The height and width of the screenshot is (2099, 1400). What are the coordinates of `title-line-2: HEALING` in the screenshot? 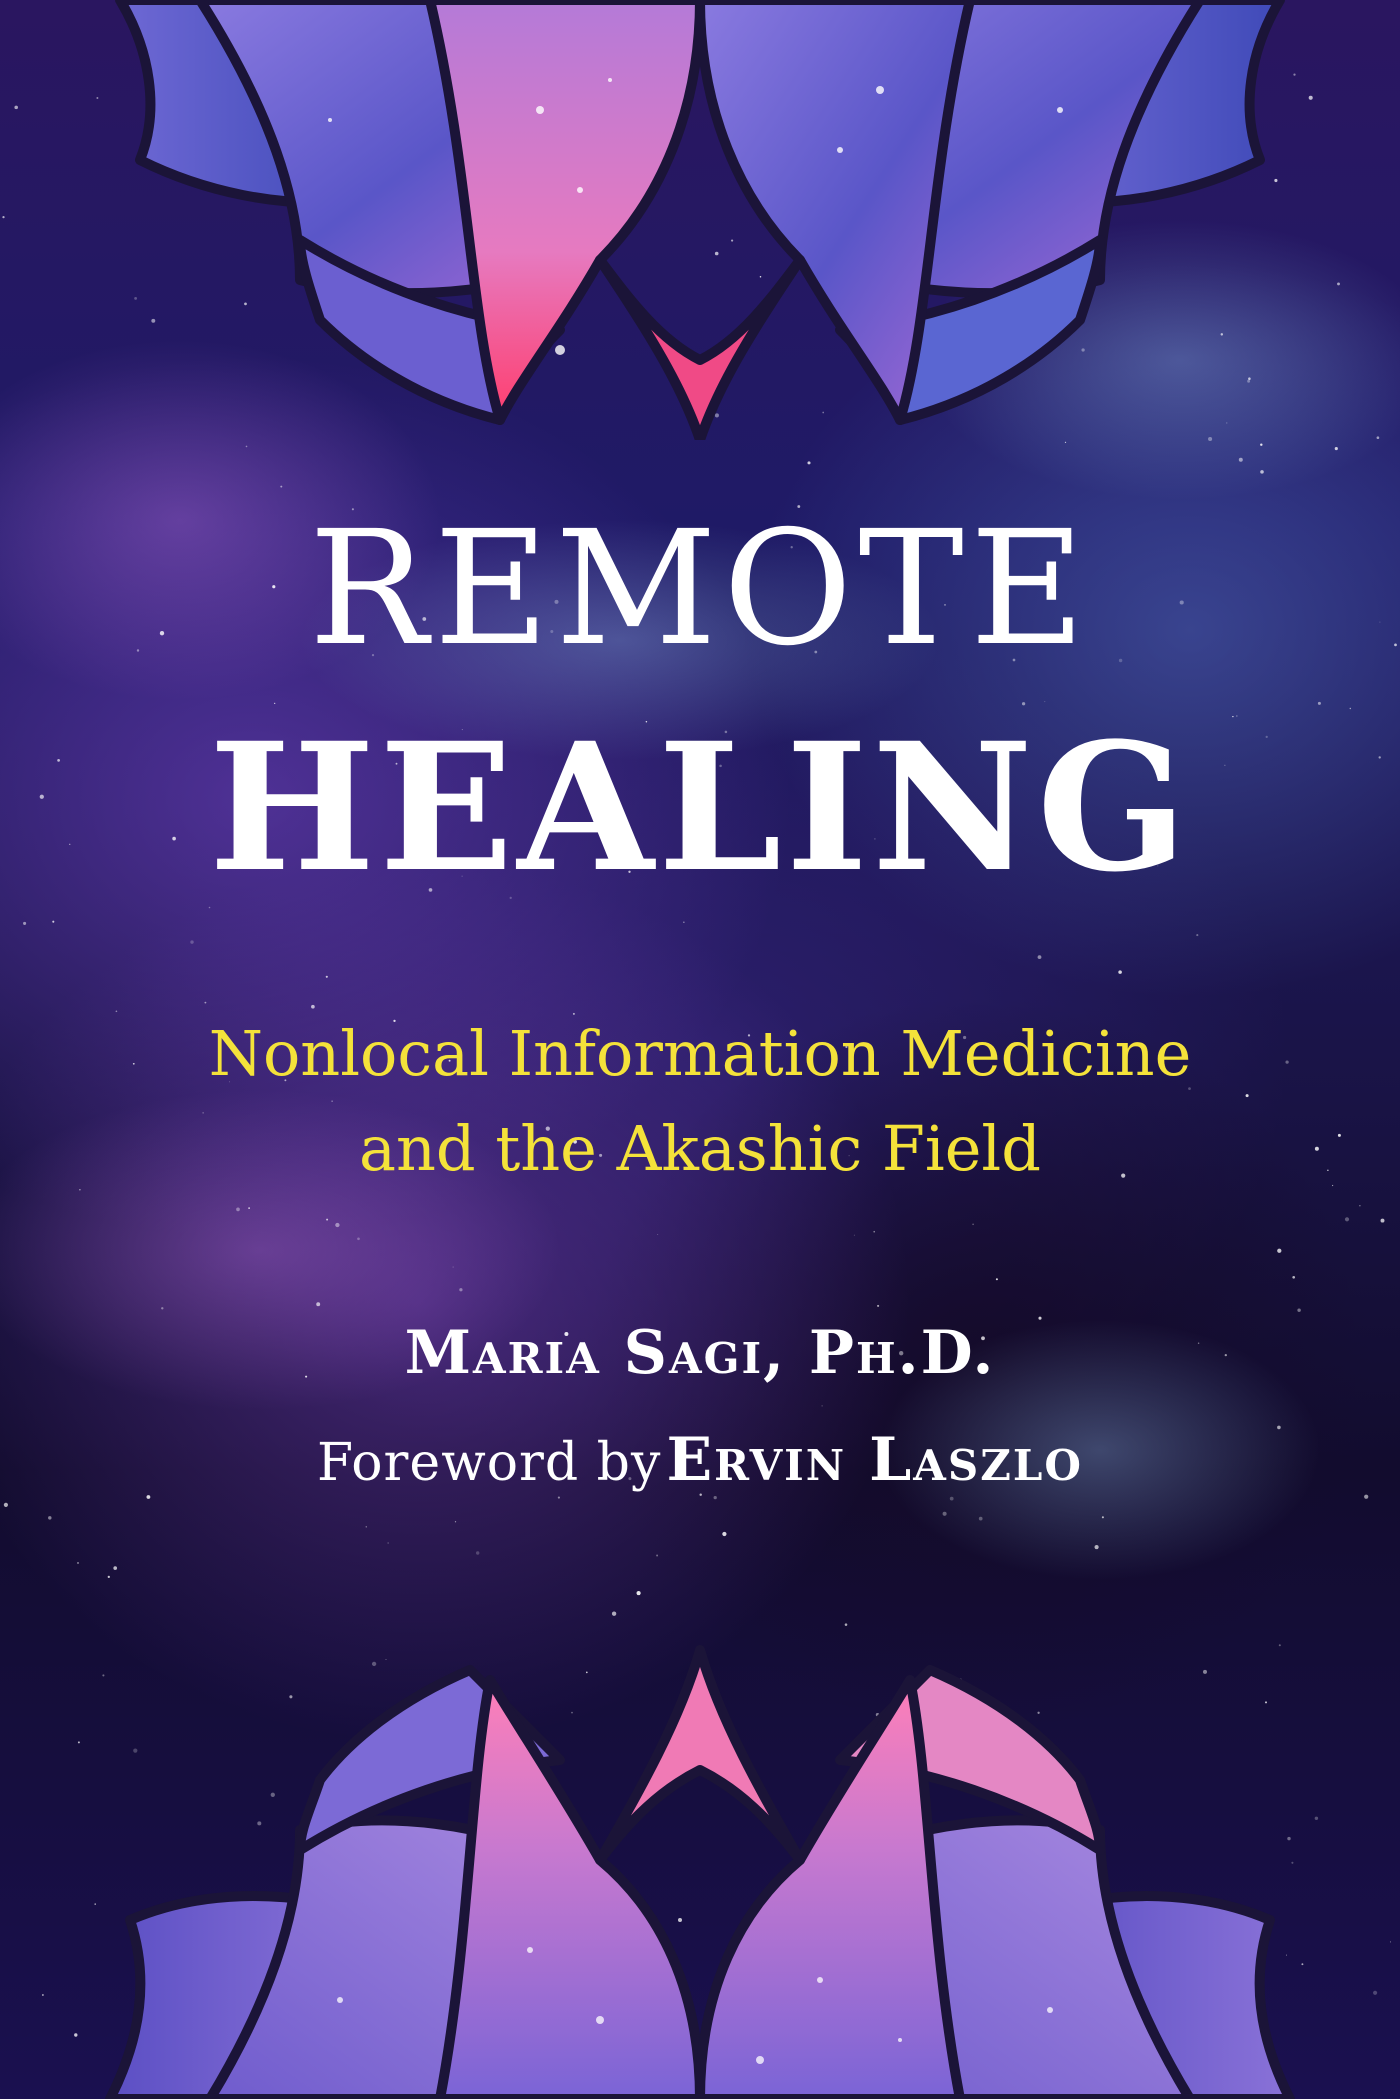 It's located at (700, 807).